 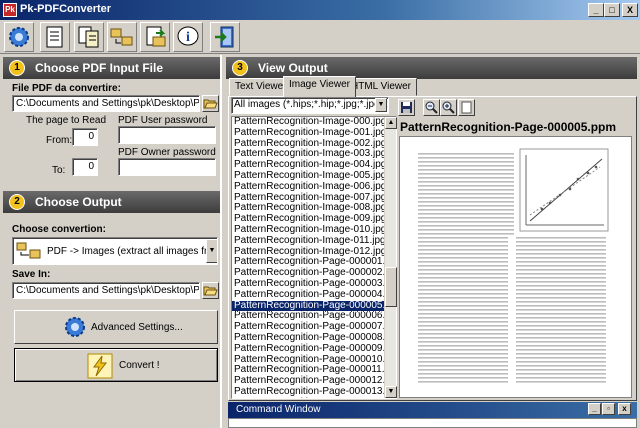 I want to click on save-image-button, so click(x=406, y=107).